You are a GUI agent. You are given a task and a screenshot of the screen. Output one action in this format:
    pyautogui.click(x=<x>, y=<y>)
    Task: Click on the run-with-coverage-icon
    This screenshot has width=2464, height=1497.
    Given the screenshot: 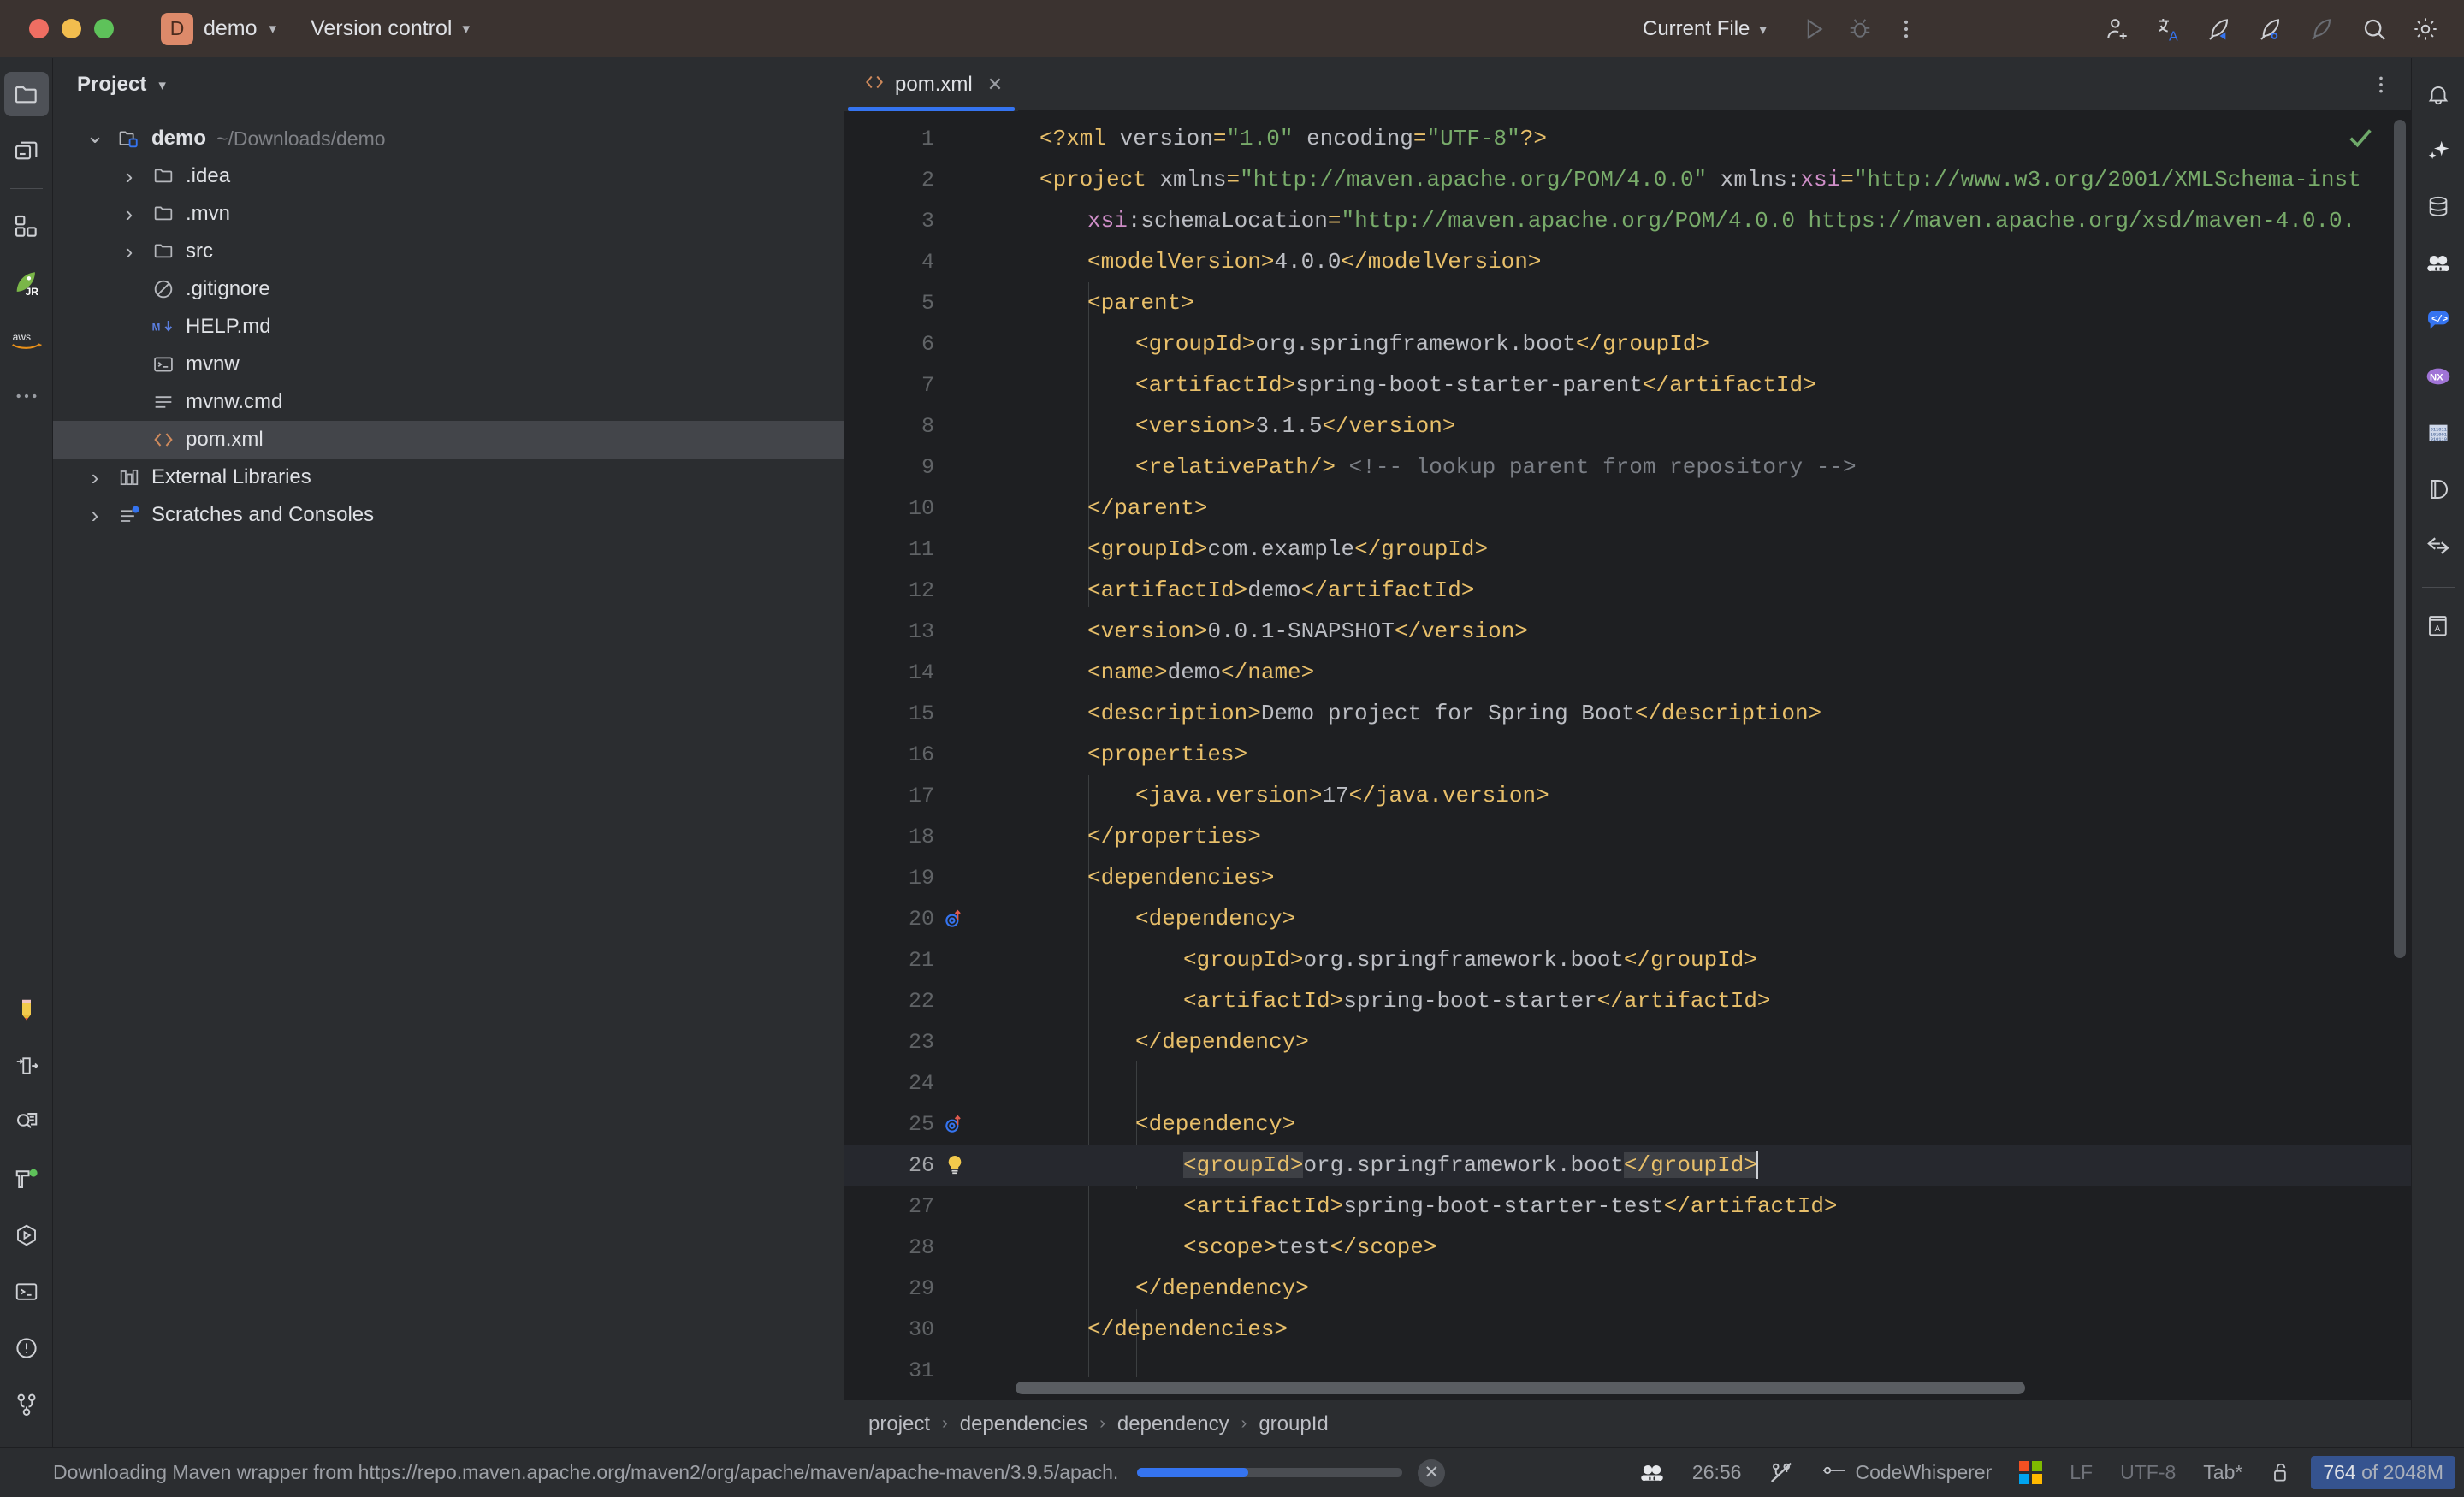 What is the action you would take?
    pyautogui.click(x=2220, y=29)
    